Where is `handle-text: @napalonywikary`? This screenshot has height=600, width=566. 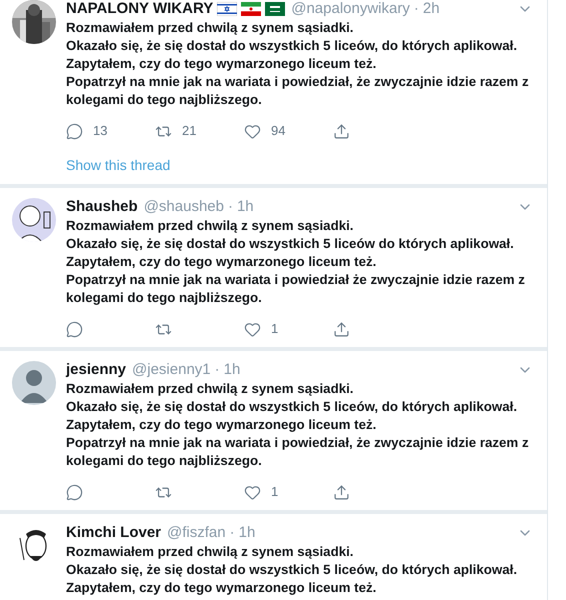
handle-text: @napalonywikary is located at coordinates (350, 9).